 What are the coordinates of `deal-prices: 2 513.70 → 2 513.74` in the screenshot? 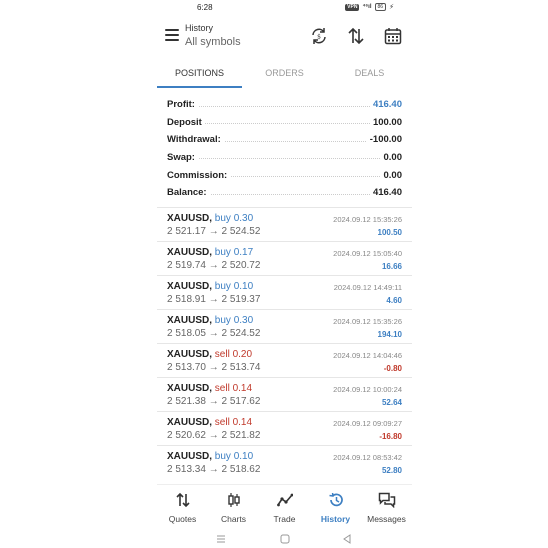 It's located at (214, 367).